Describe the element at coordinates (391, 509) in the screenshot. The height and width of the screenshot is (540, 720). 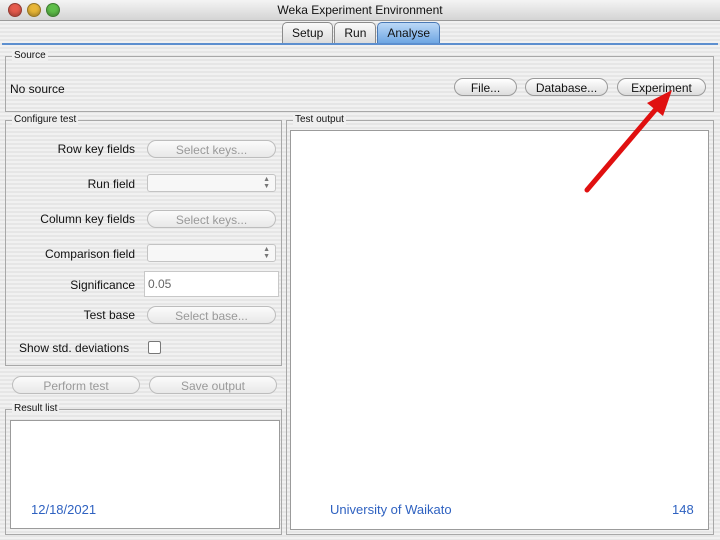
I see `footer-organization: University of Waikato` at that location.